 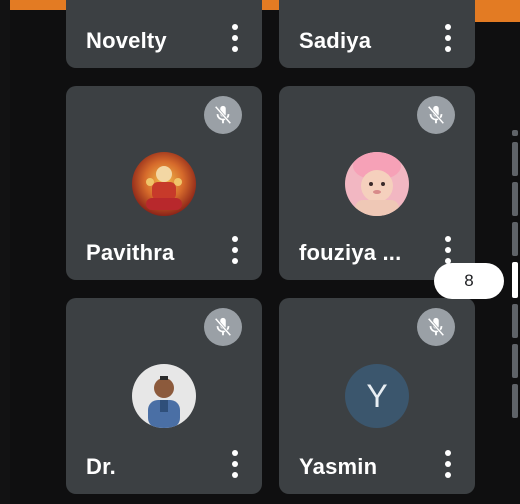 What do you see at coordinates (101, 466) in the screenshot?
I see `participant-name: Dr.` at bounding box center [101, 466].